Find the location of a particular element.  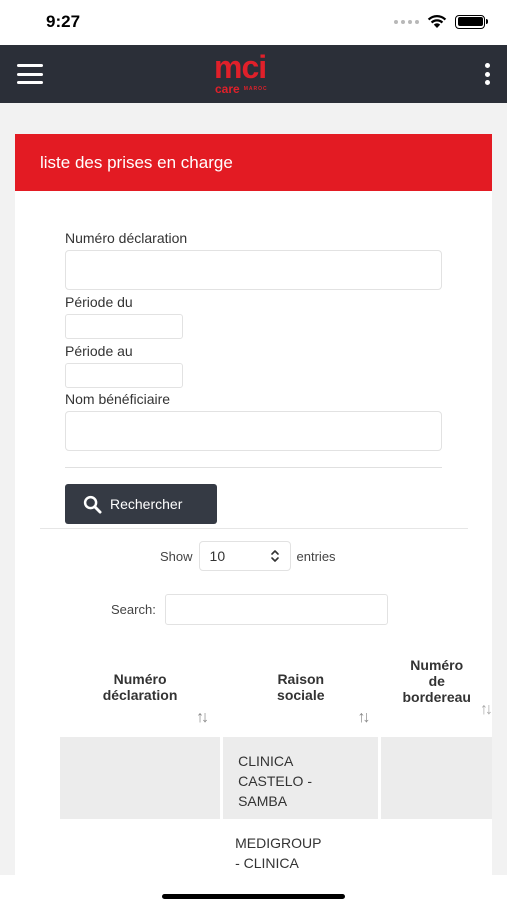

table-row: MEDIGROUP - CLINICA is located at coordinates (276, 849).